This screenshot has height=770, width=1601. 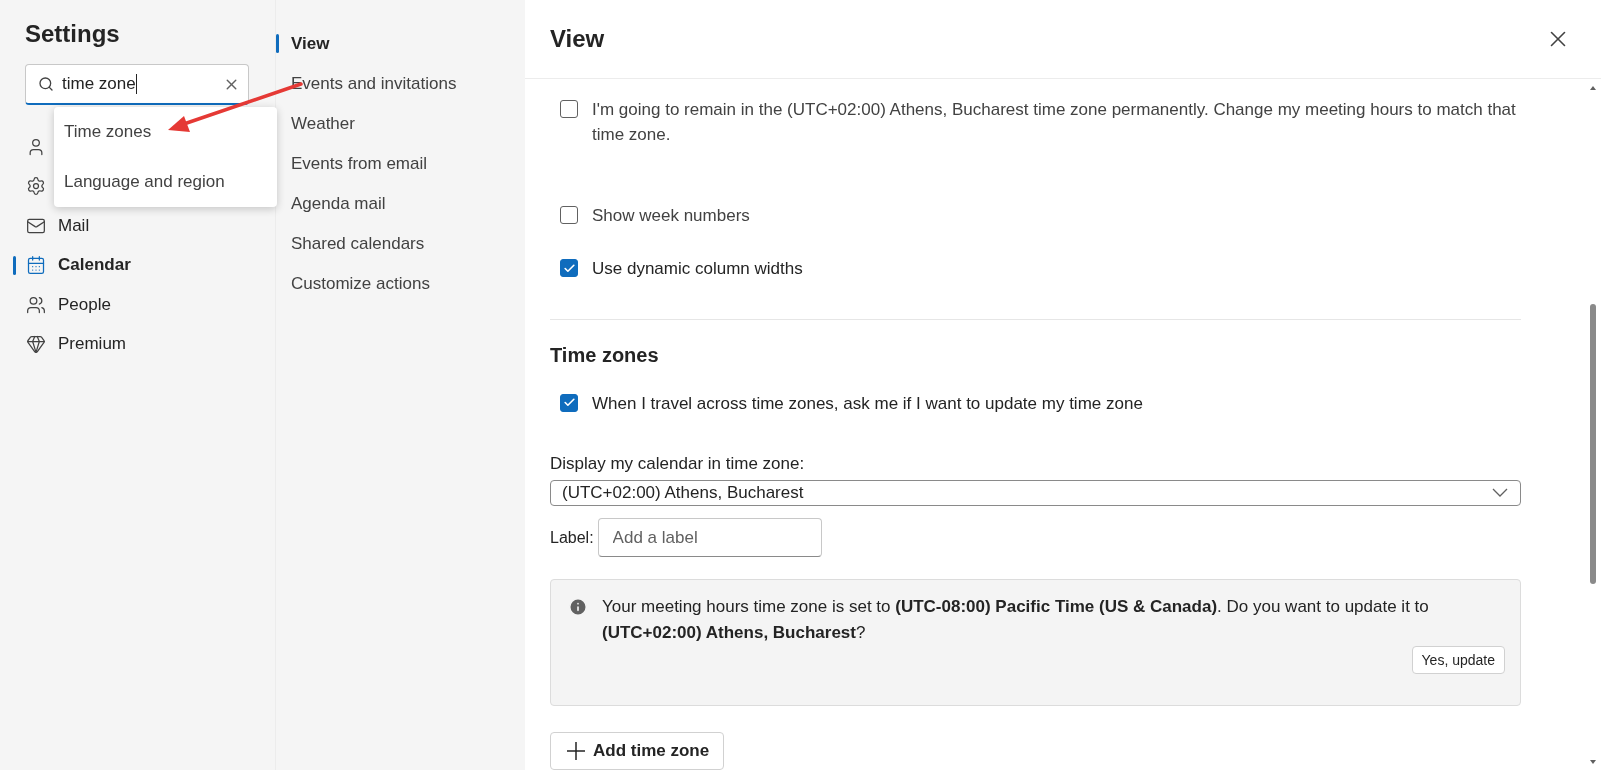 I want to click on section-heading: Time zones, so click(x=605, y=355).